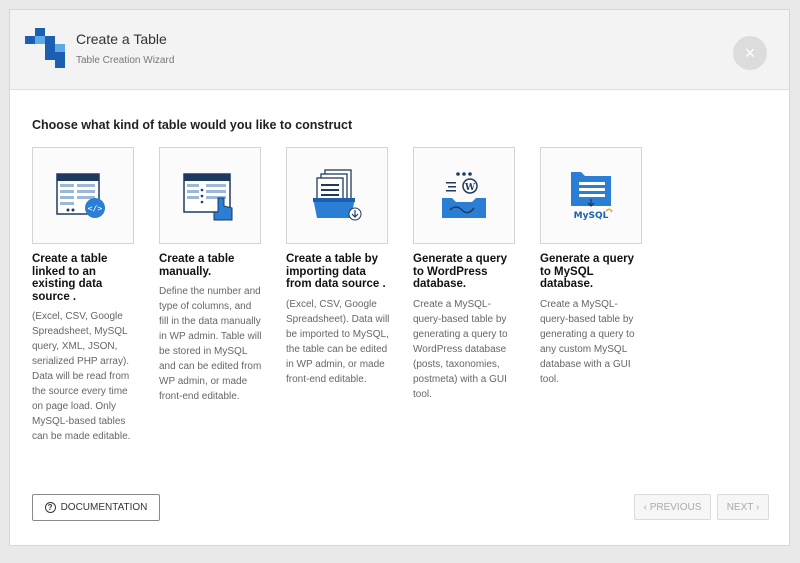  I want to click on help-circle-icon: ?, so click(50, 507).